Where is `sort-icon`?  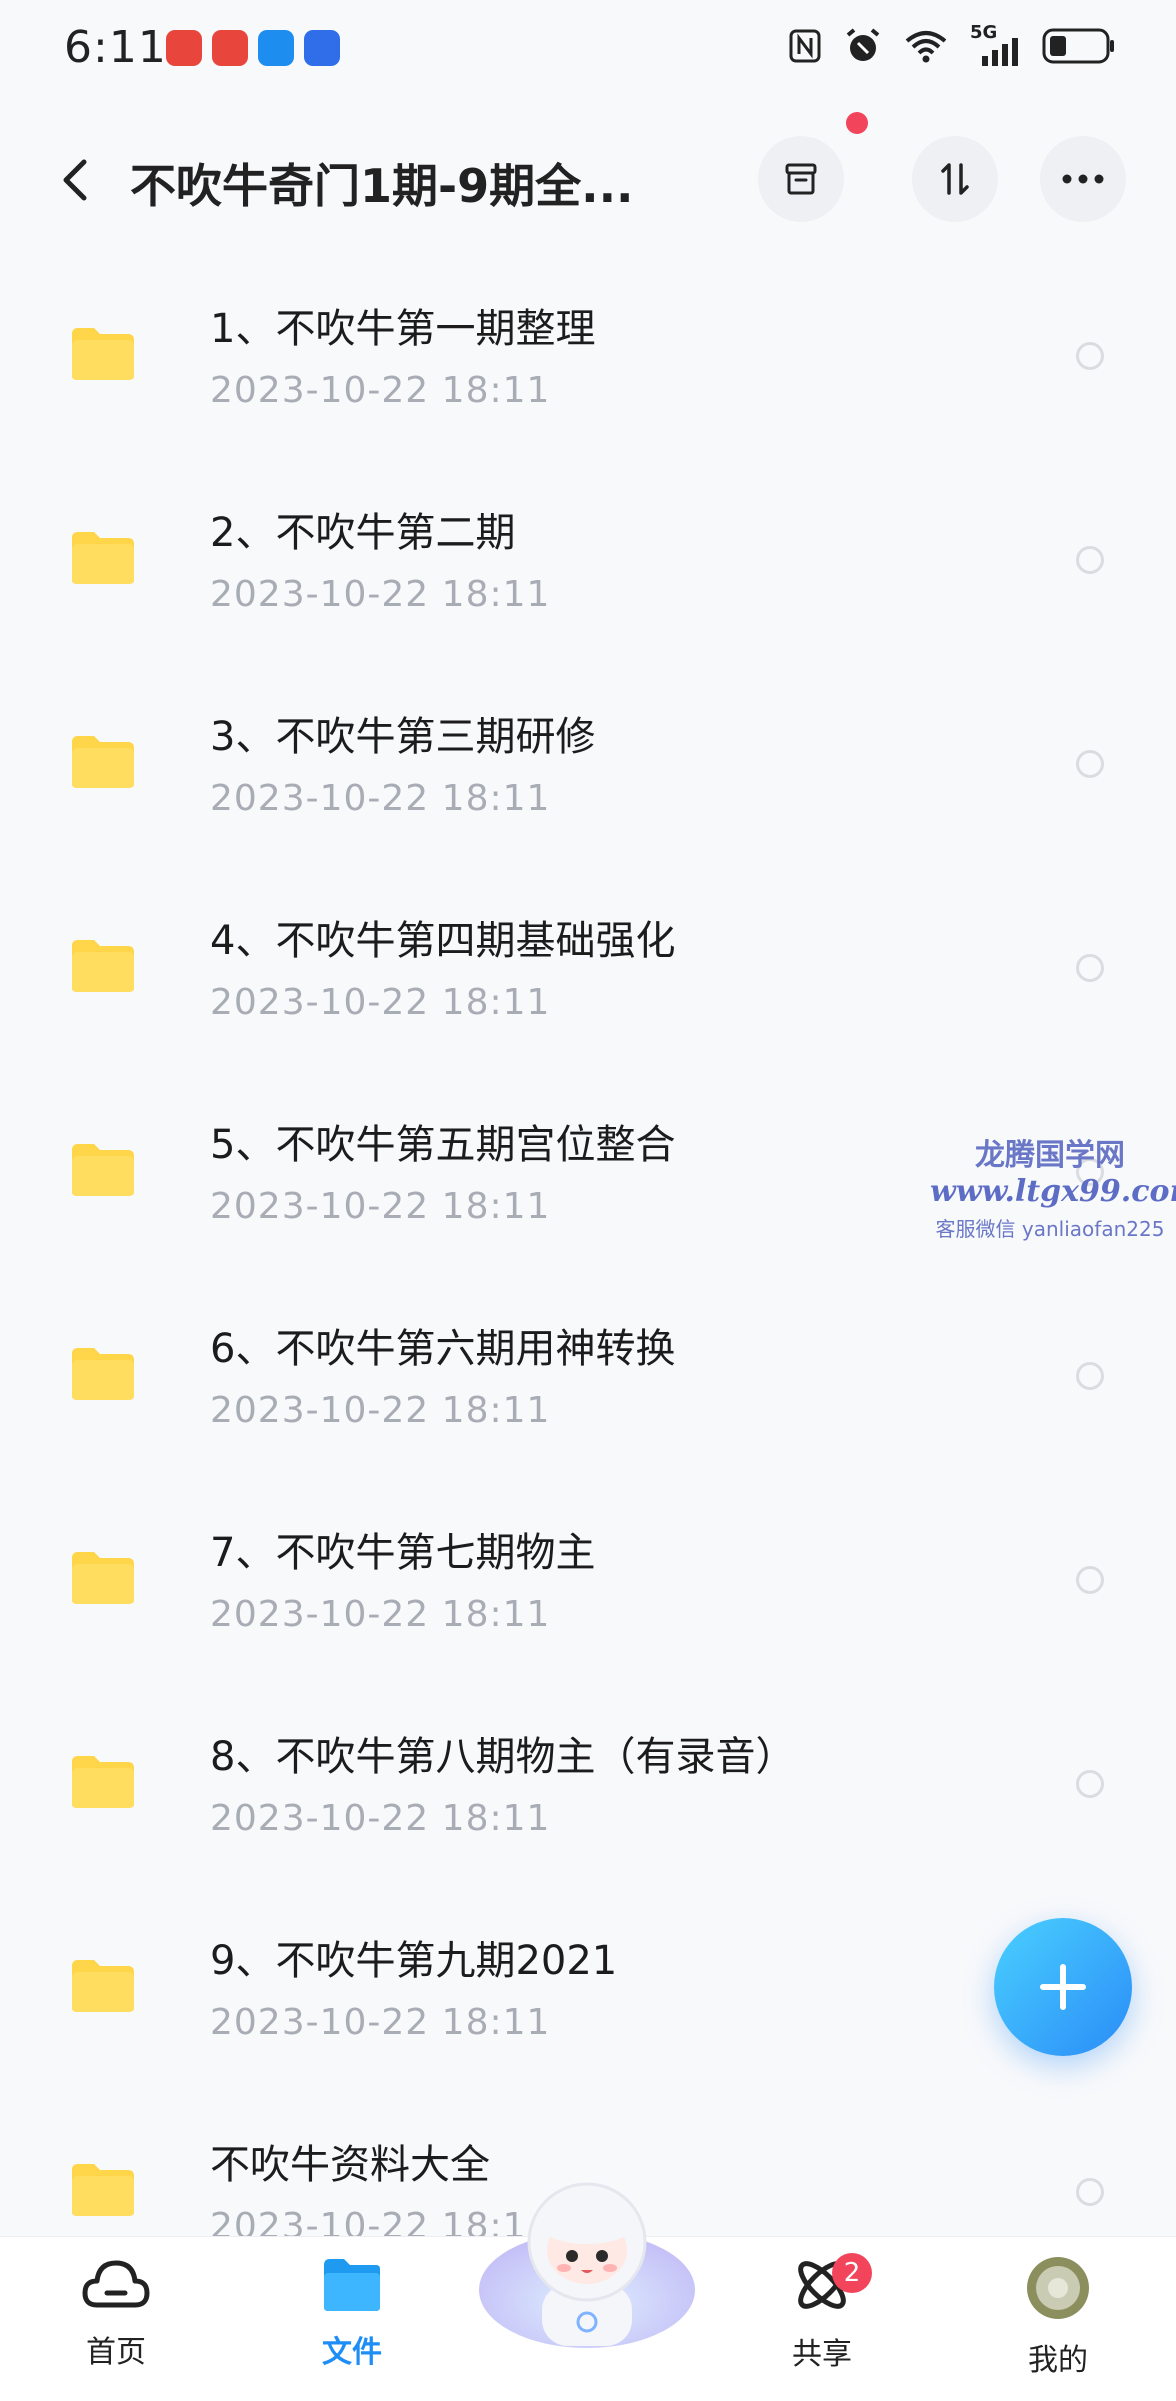
sort-icon is located at coordinates (955, 179).